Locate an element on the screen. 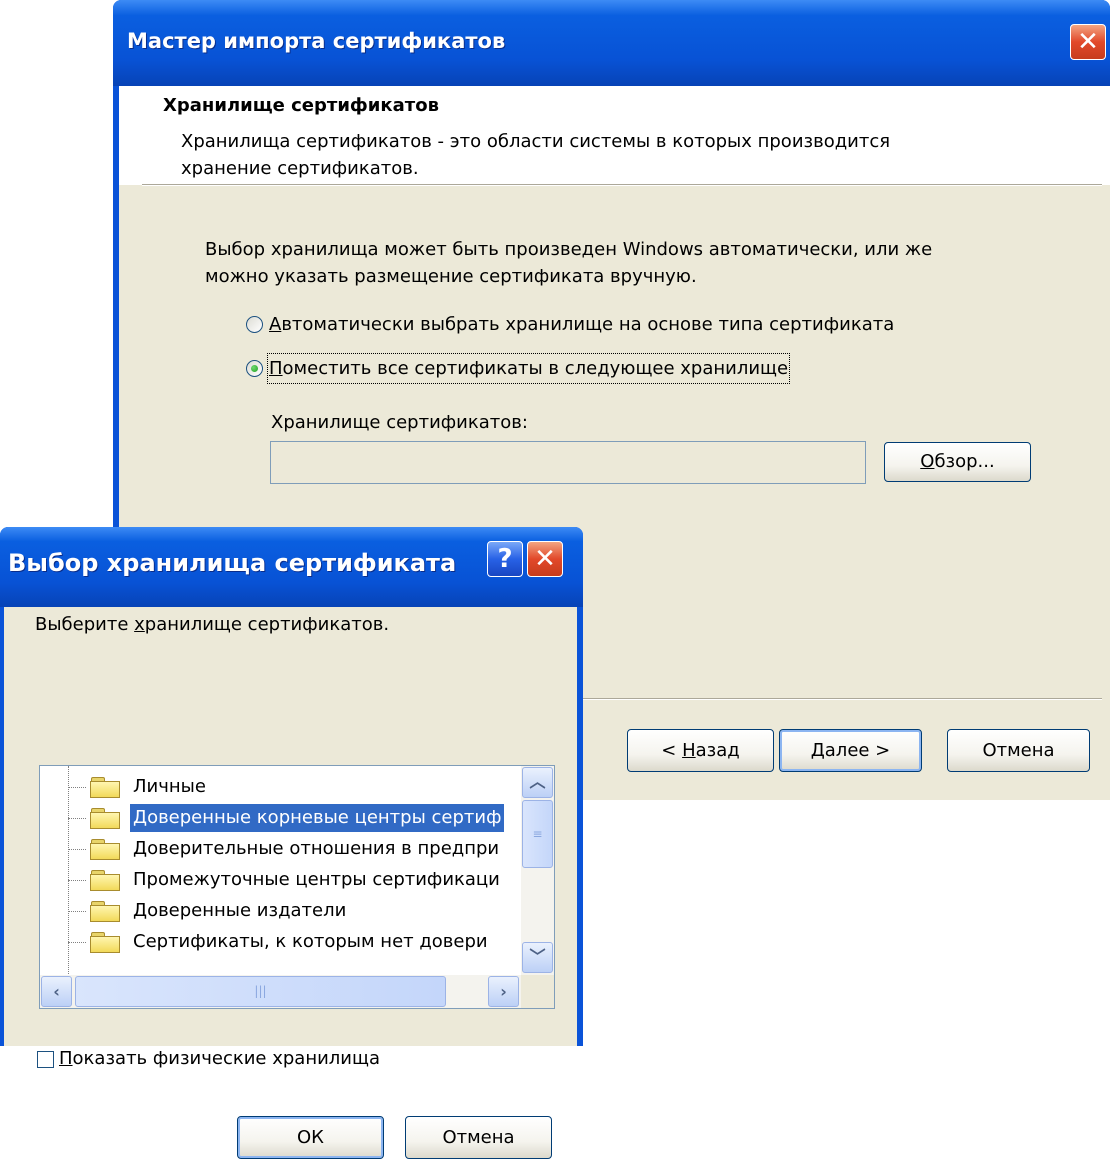 This screenshot has height=1159, width=1110. tree-item-label: Доверительные отношения в предпри is located at coordinates (316, 848).